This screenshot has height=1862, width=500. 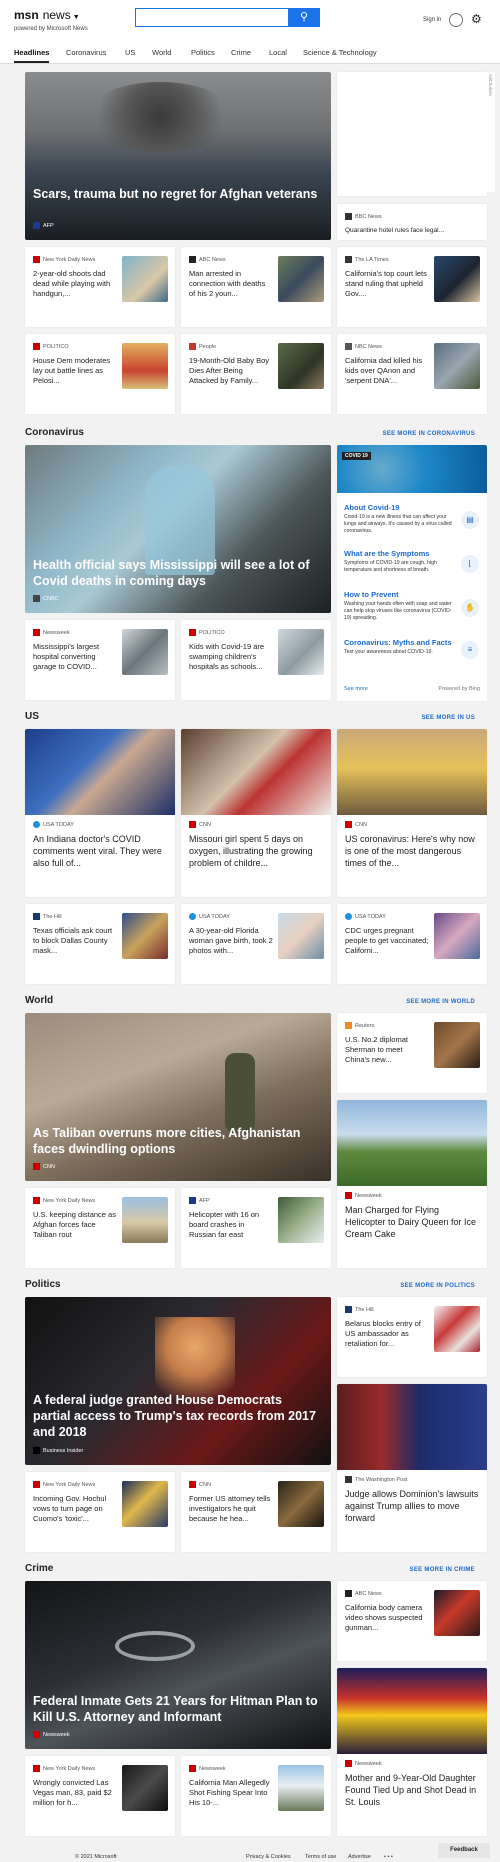 What do you see at coordinates (432, 20) in the screenshot?
I see `sign-in-link: Sign in` at bounding box center [432, 20].